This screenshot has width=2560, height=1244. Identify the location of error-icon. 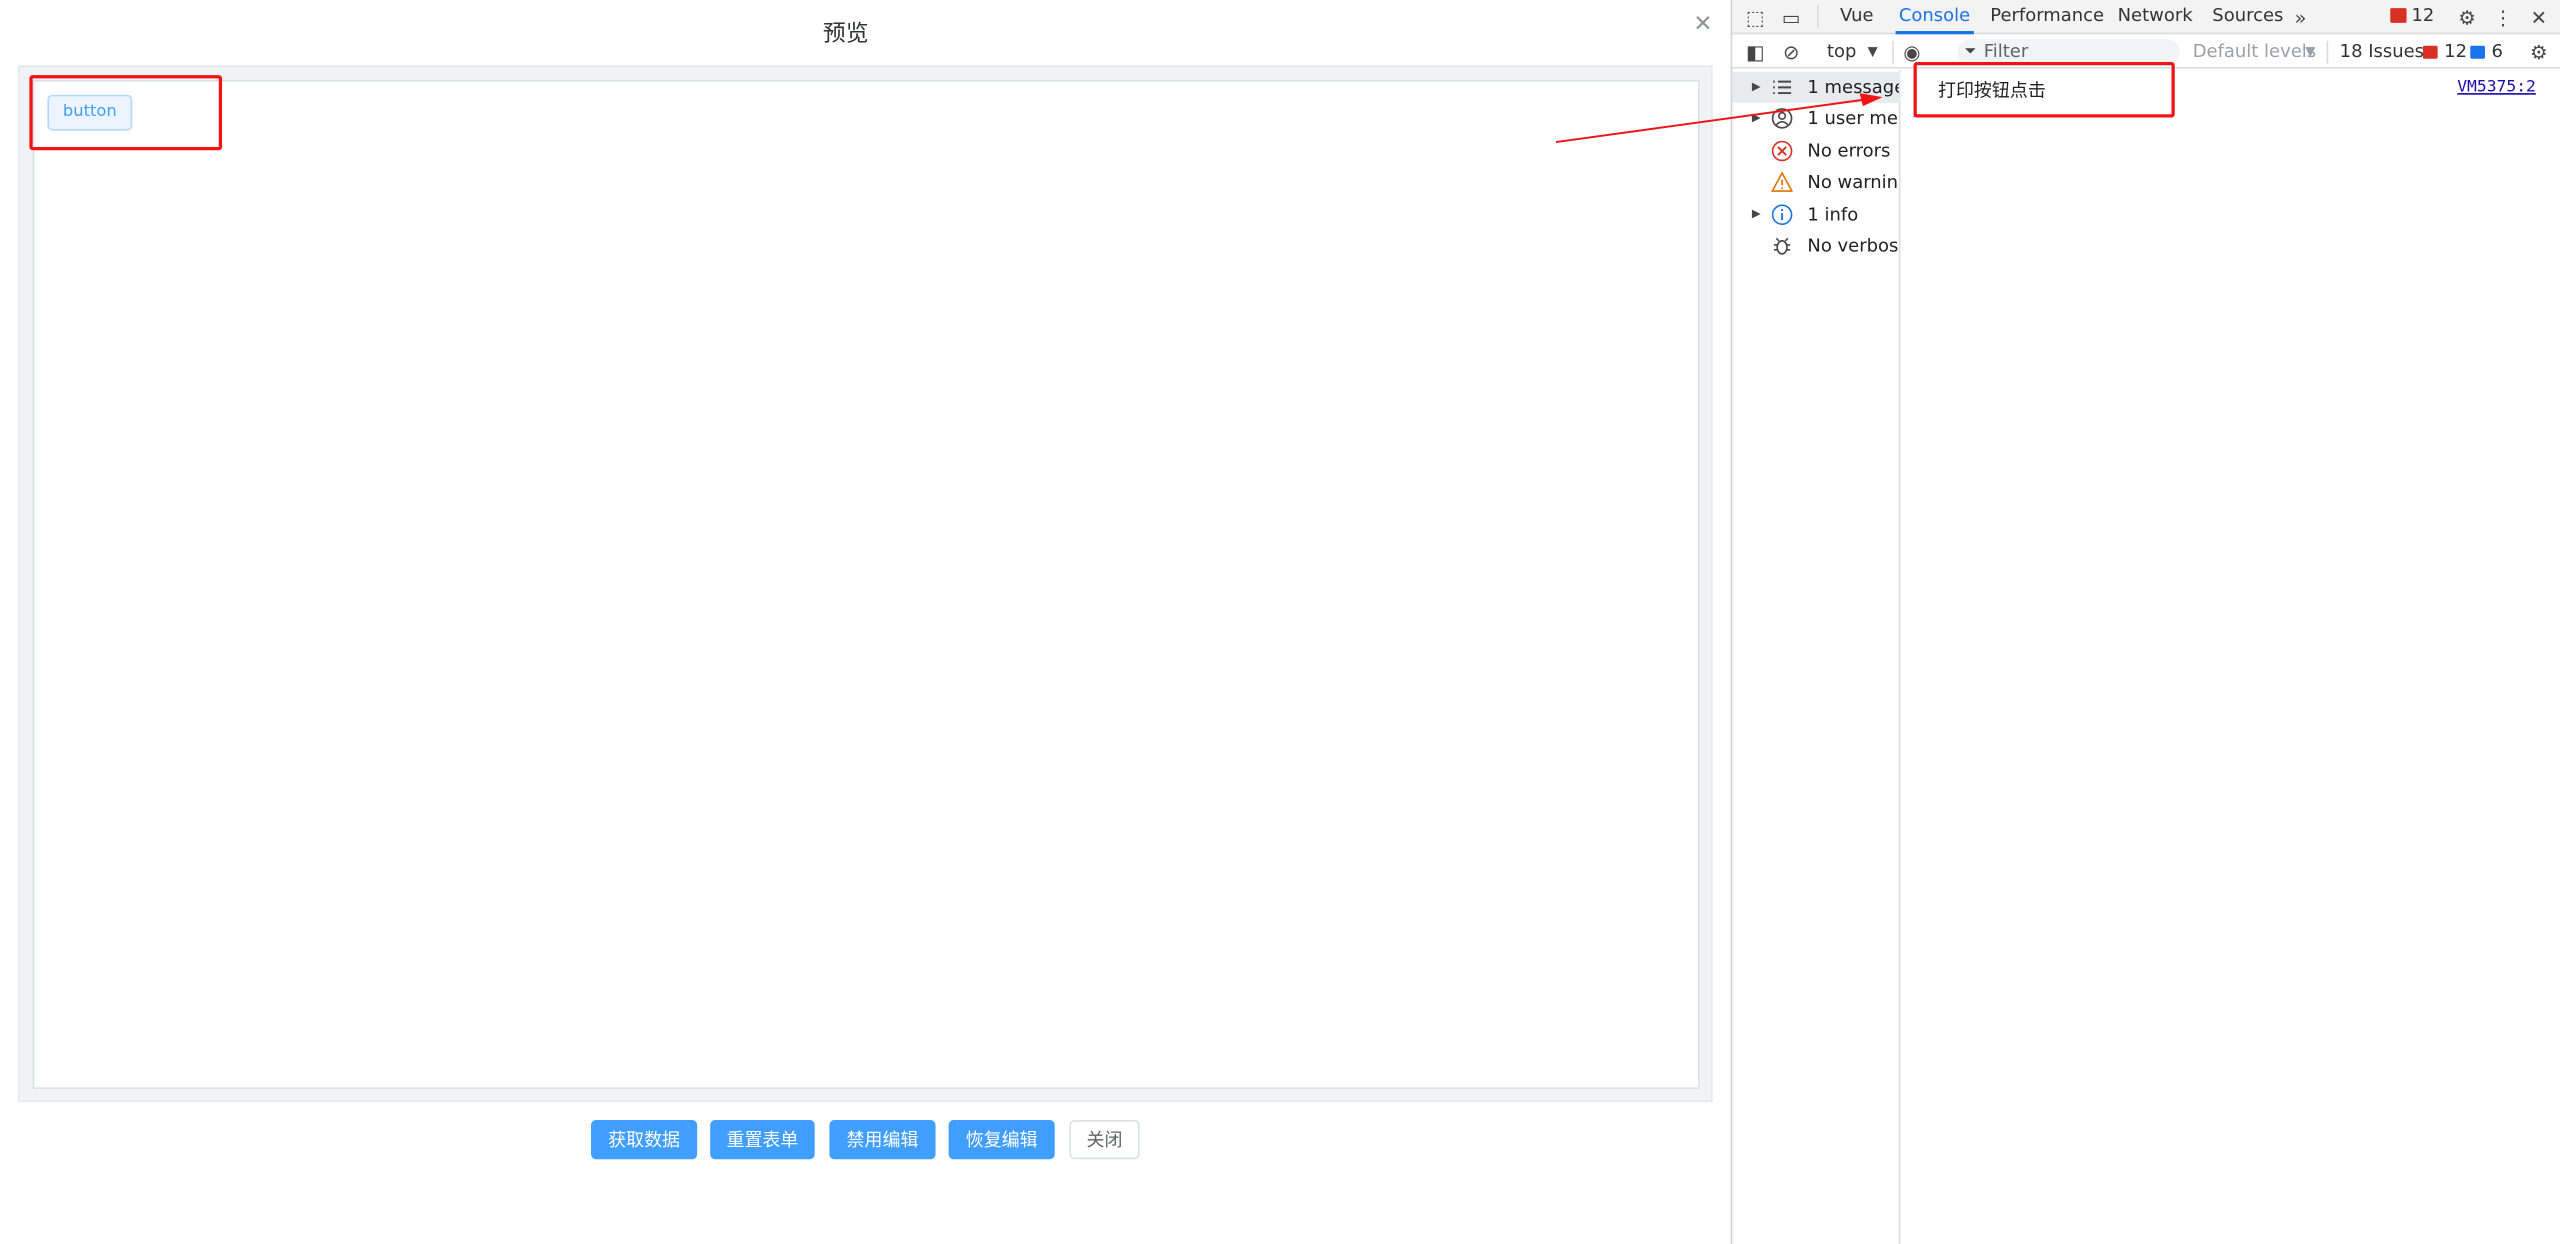
(1782, 151).